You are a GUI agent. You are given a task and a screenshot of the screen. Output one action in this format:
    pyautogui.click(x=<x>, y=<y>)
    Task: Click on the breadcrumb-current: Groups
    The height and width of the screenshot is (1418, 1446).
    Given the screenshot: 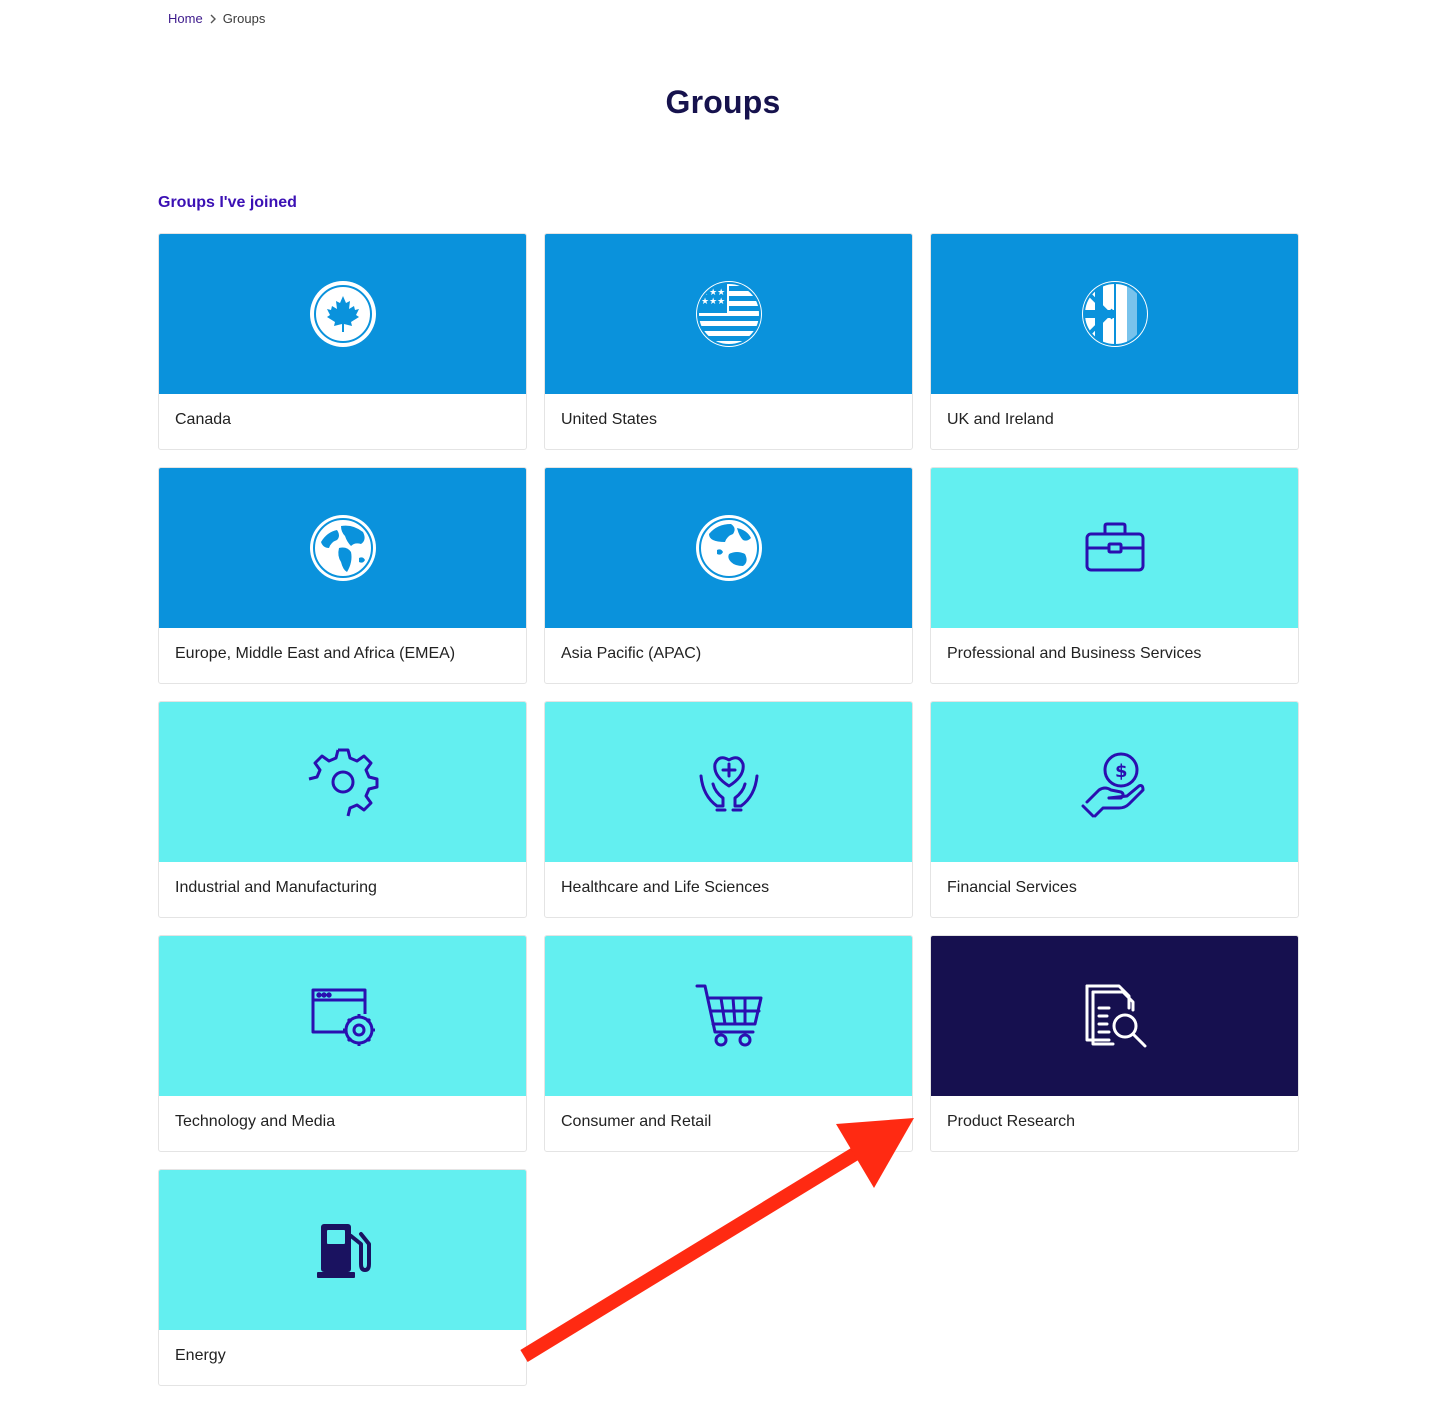 What is the action you would take?
    pyautogui.click(x=244, y=18)
    